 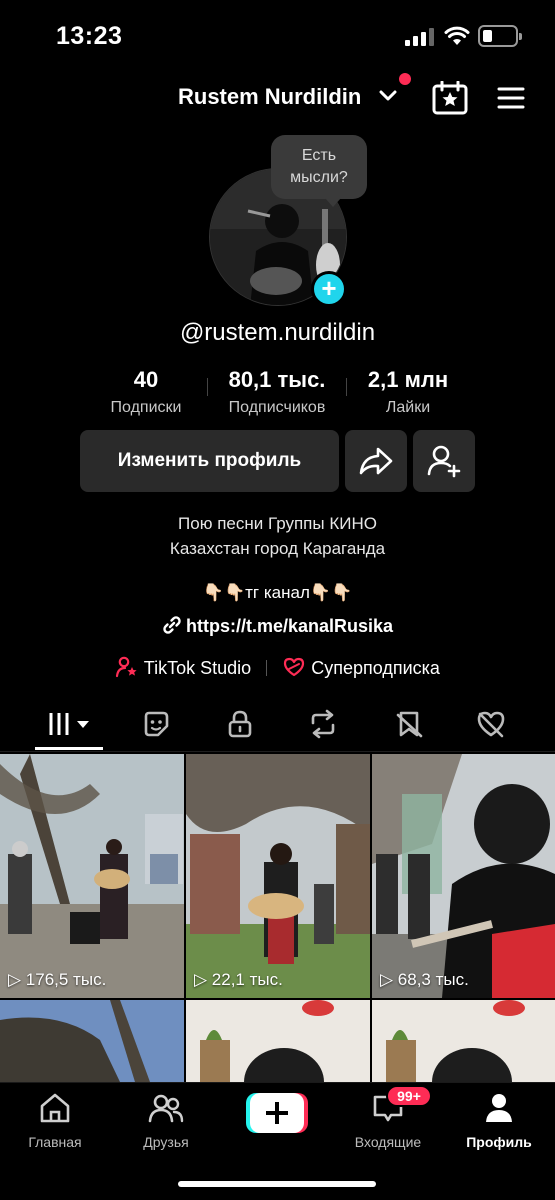 What do you see at coordinates (209, 461) in the screenshot?
I see `edit-profile-button: Изменить профиль` at bounding box center [209, 461].